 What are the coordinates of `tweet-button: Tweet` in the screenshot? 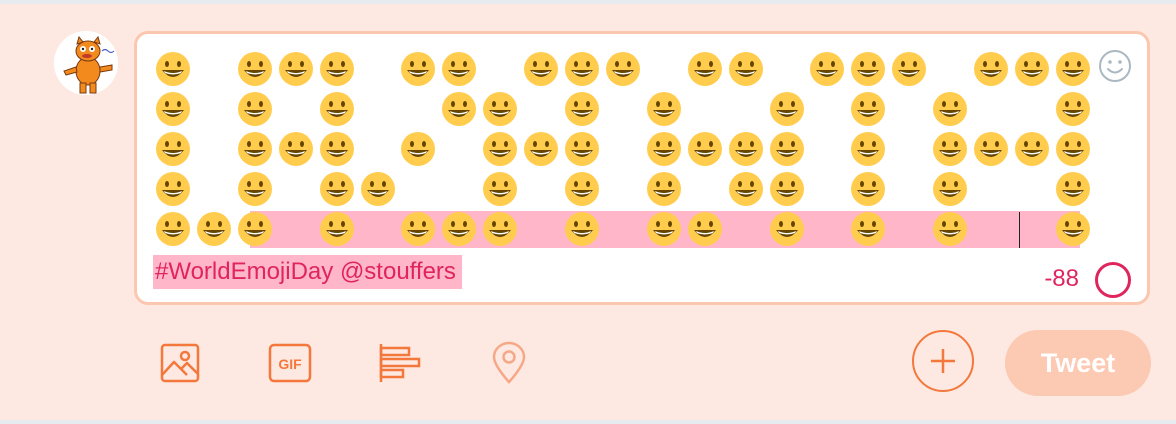 It's located at (1078, 363).